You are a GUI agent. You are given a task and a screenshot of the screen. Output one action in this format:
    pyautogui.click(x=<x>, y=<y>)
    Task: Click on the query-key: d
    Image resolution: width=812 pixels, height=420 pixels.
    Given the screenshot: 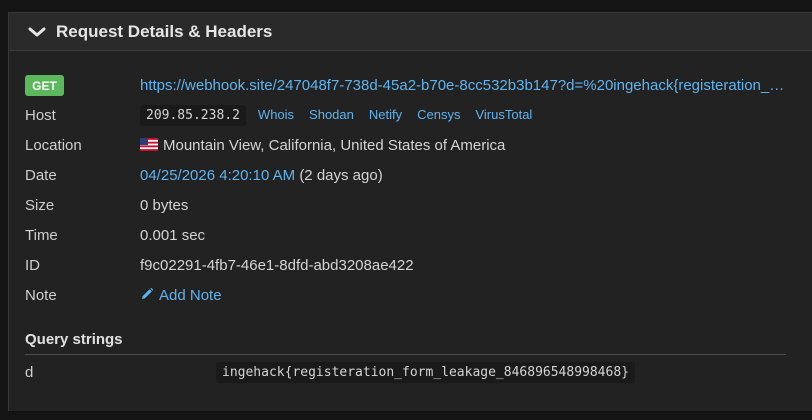 What is the action you would take?
    pyautogui.click(x=29, y=372)
    